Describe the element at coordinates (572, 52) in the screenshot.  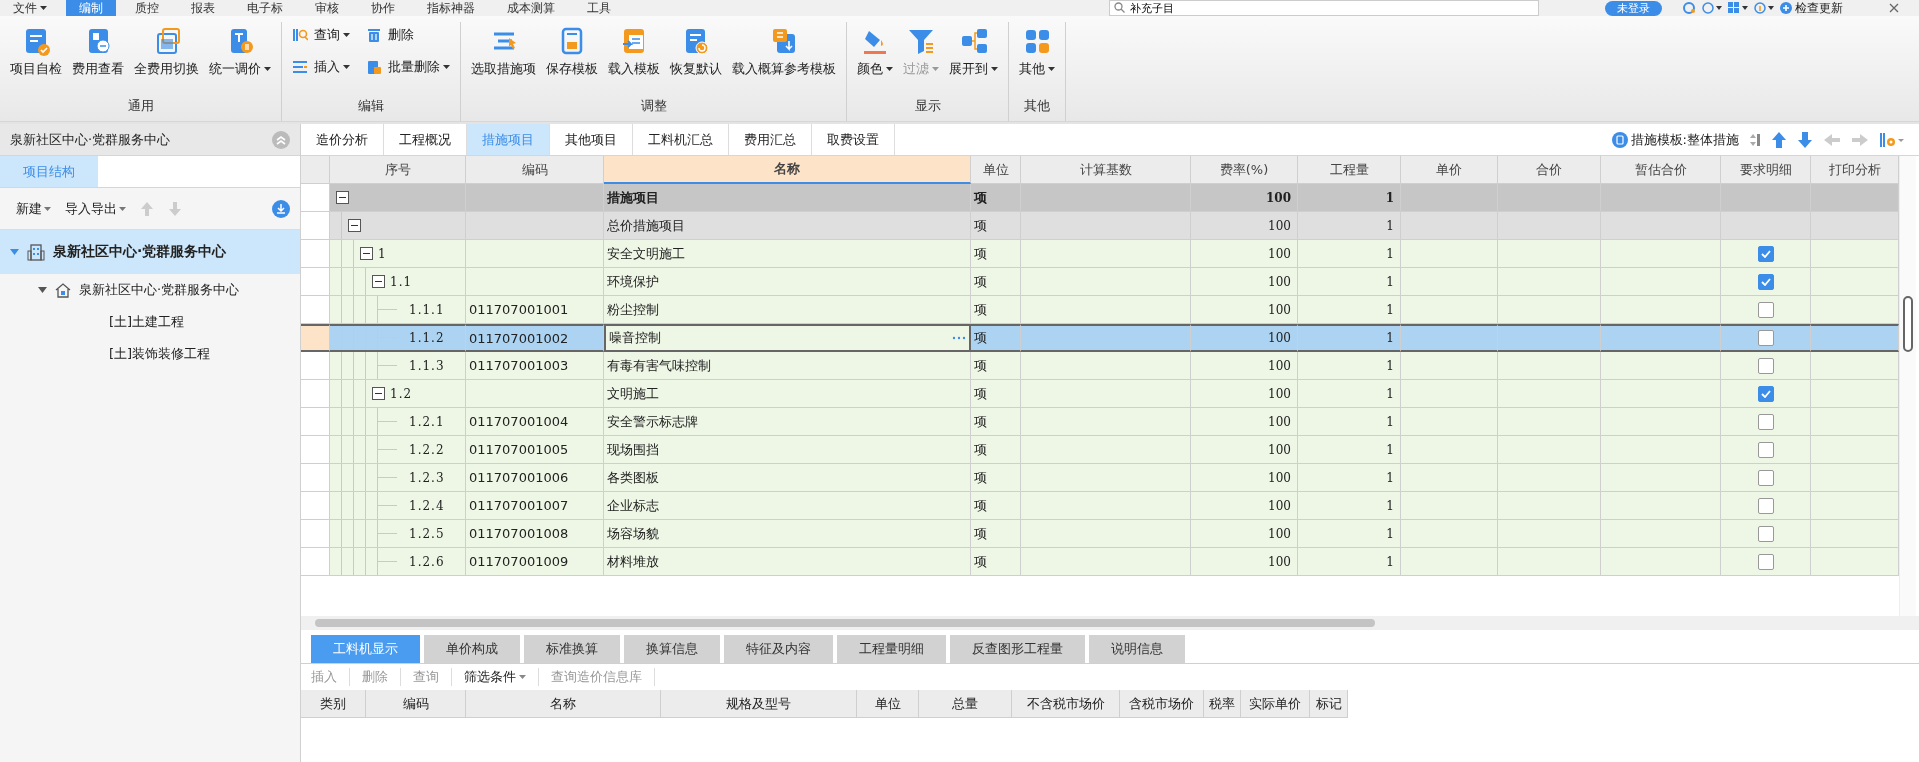
I see `ribbon-button: 保存模板` at that location.